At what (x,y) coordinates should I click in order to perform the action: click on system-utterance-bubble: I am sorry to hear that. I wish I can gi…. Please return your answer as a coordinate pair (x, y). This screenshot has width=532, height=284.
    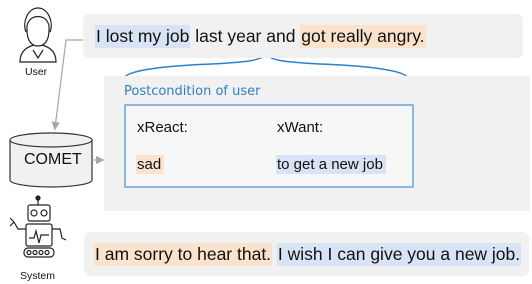
    Looking at the image, I should click on (306, 254).